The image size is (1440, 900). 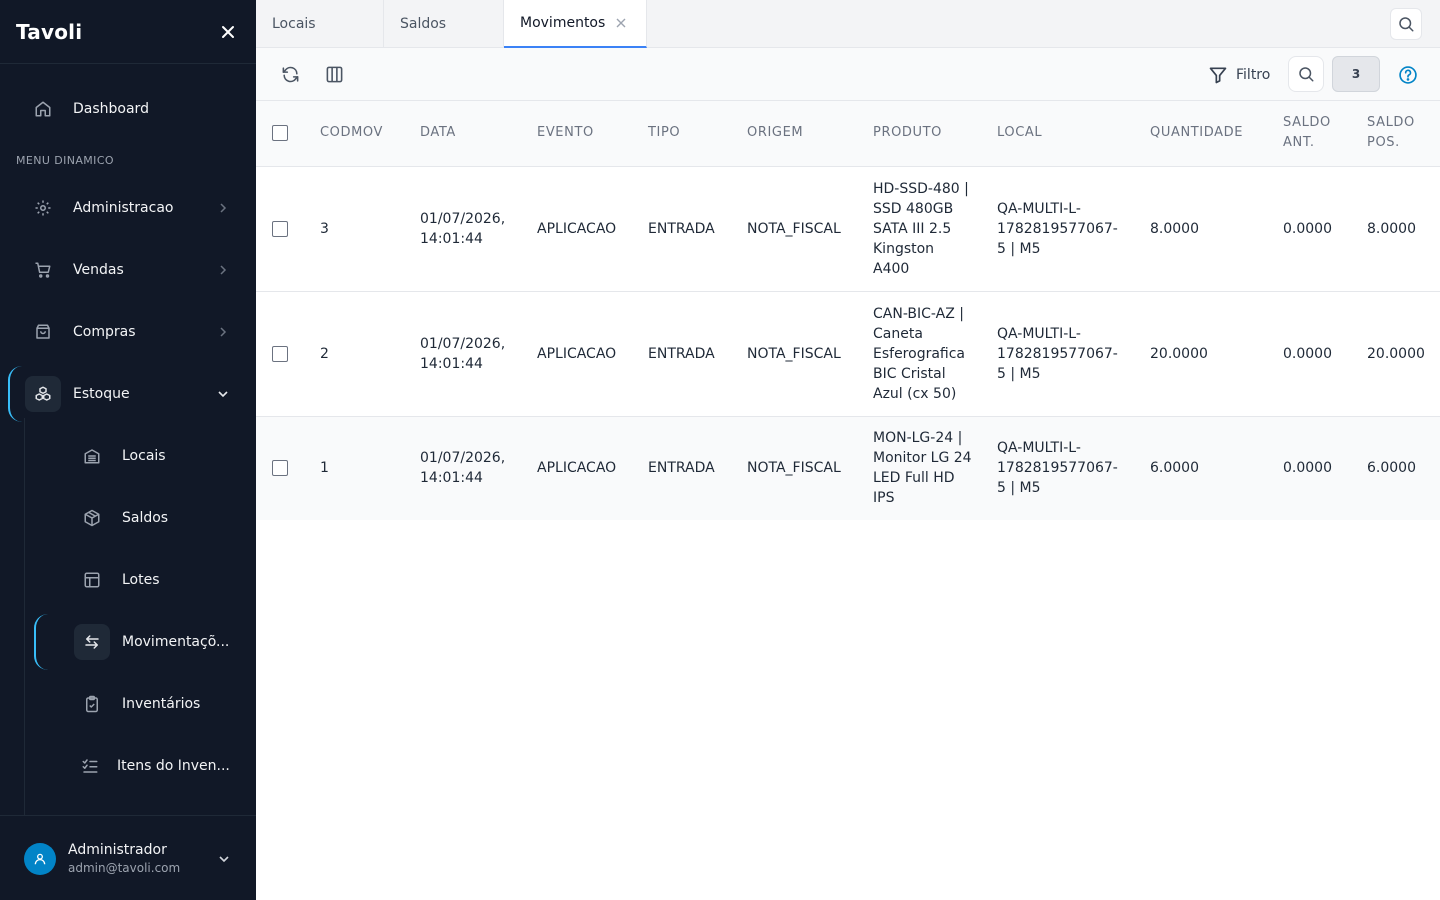 What do you see at coordinates (123, 208) in the screenshot?
I see `sidebar-item-label: Administracao` at bounding box center [123, 208].